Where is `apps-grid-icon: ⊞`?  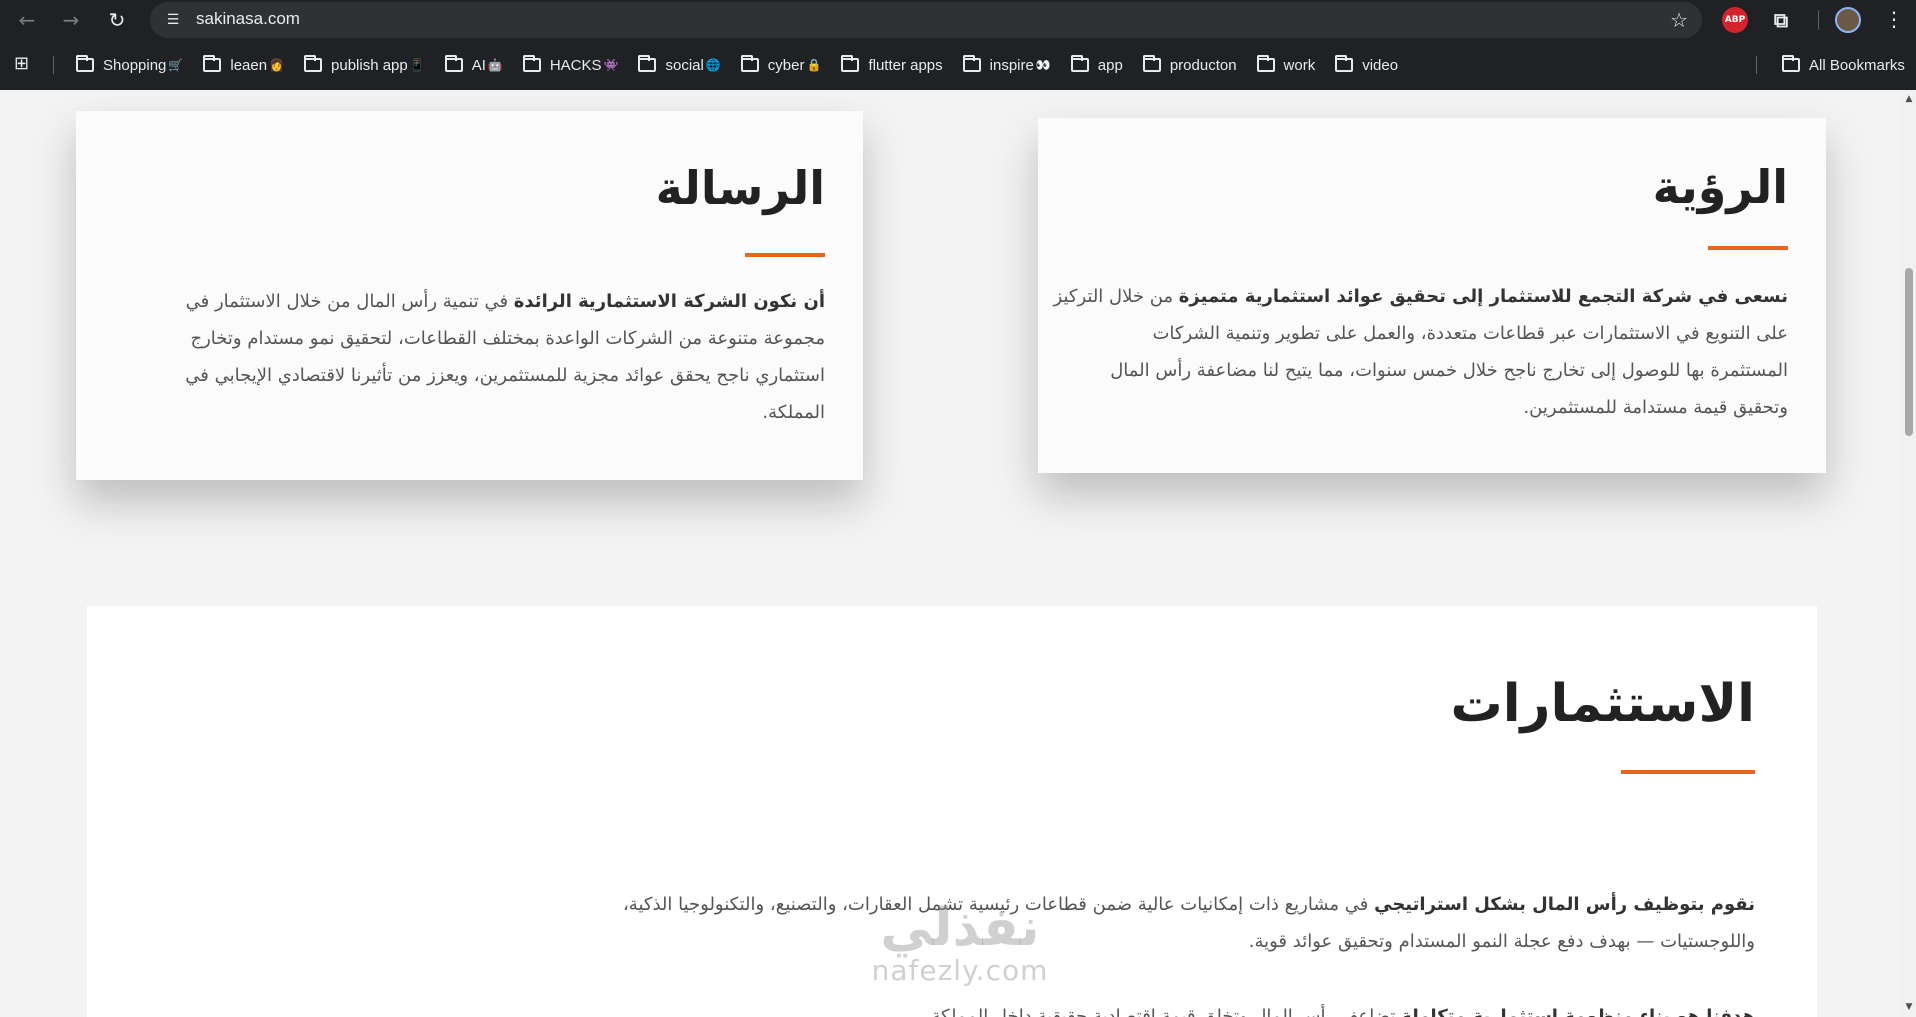 apps-grid-icon: ⊞ is located at coordinates (23, 64).